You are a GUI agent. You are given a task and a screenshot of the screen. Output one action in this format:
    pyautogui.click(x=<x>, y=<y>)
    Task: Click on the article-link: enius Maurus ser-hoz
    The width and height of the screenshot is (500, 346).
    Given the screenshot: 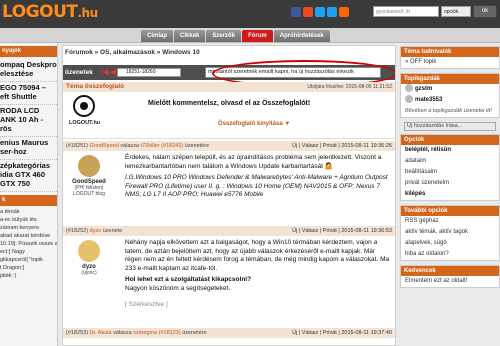 What is the action you would take?
    pyautogui.click(x=28, y=148)
    